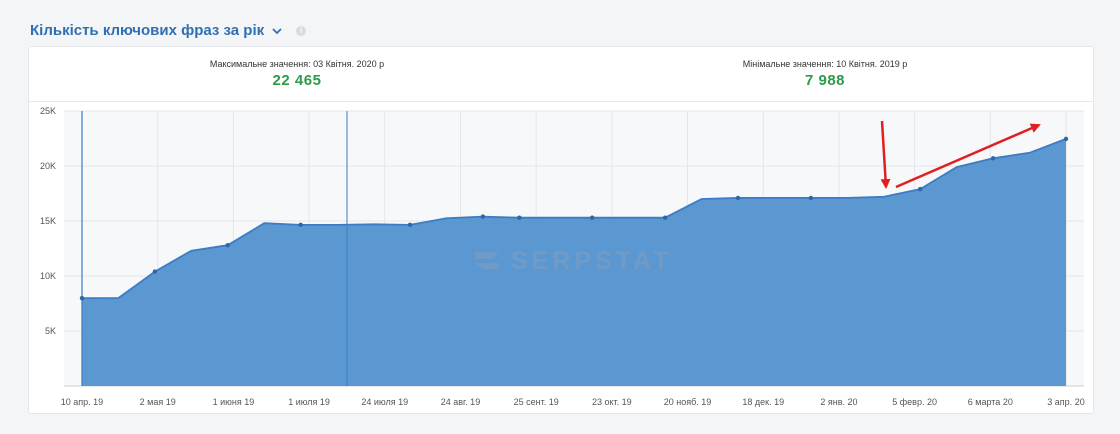  I want to click on x-tick-label: 25 сент. 19, so click(536, 402).